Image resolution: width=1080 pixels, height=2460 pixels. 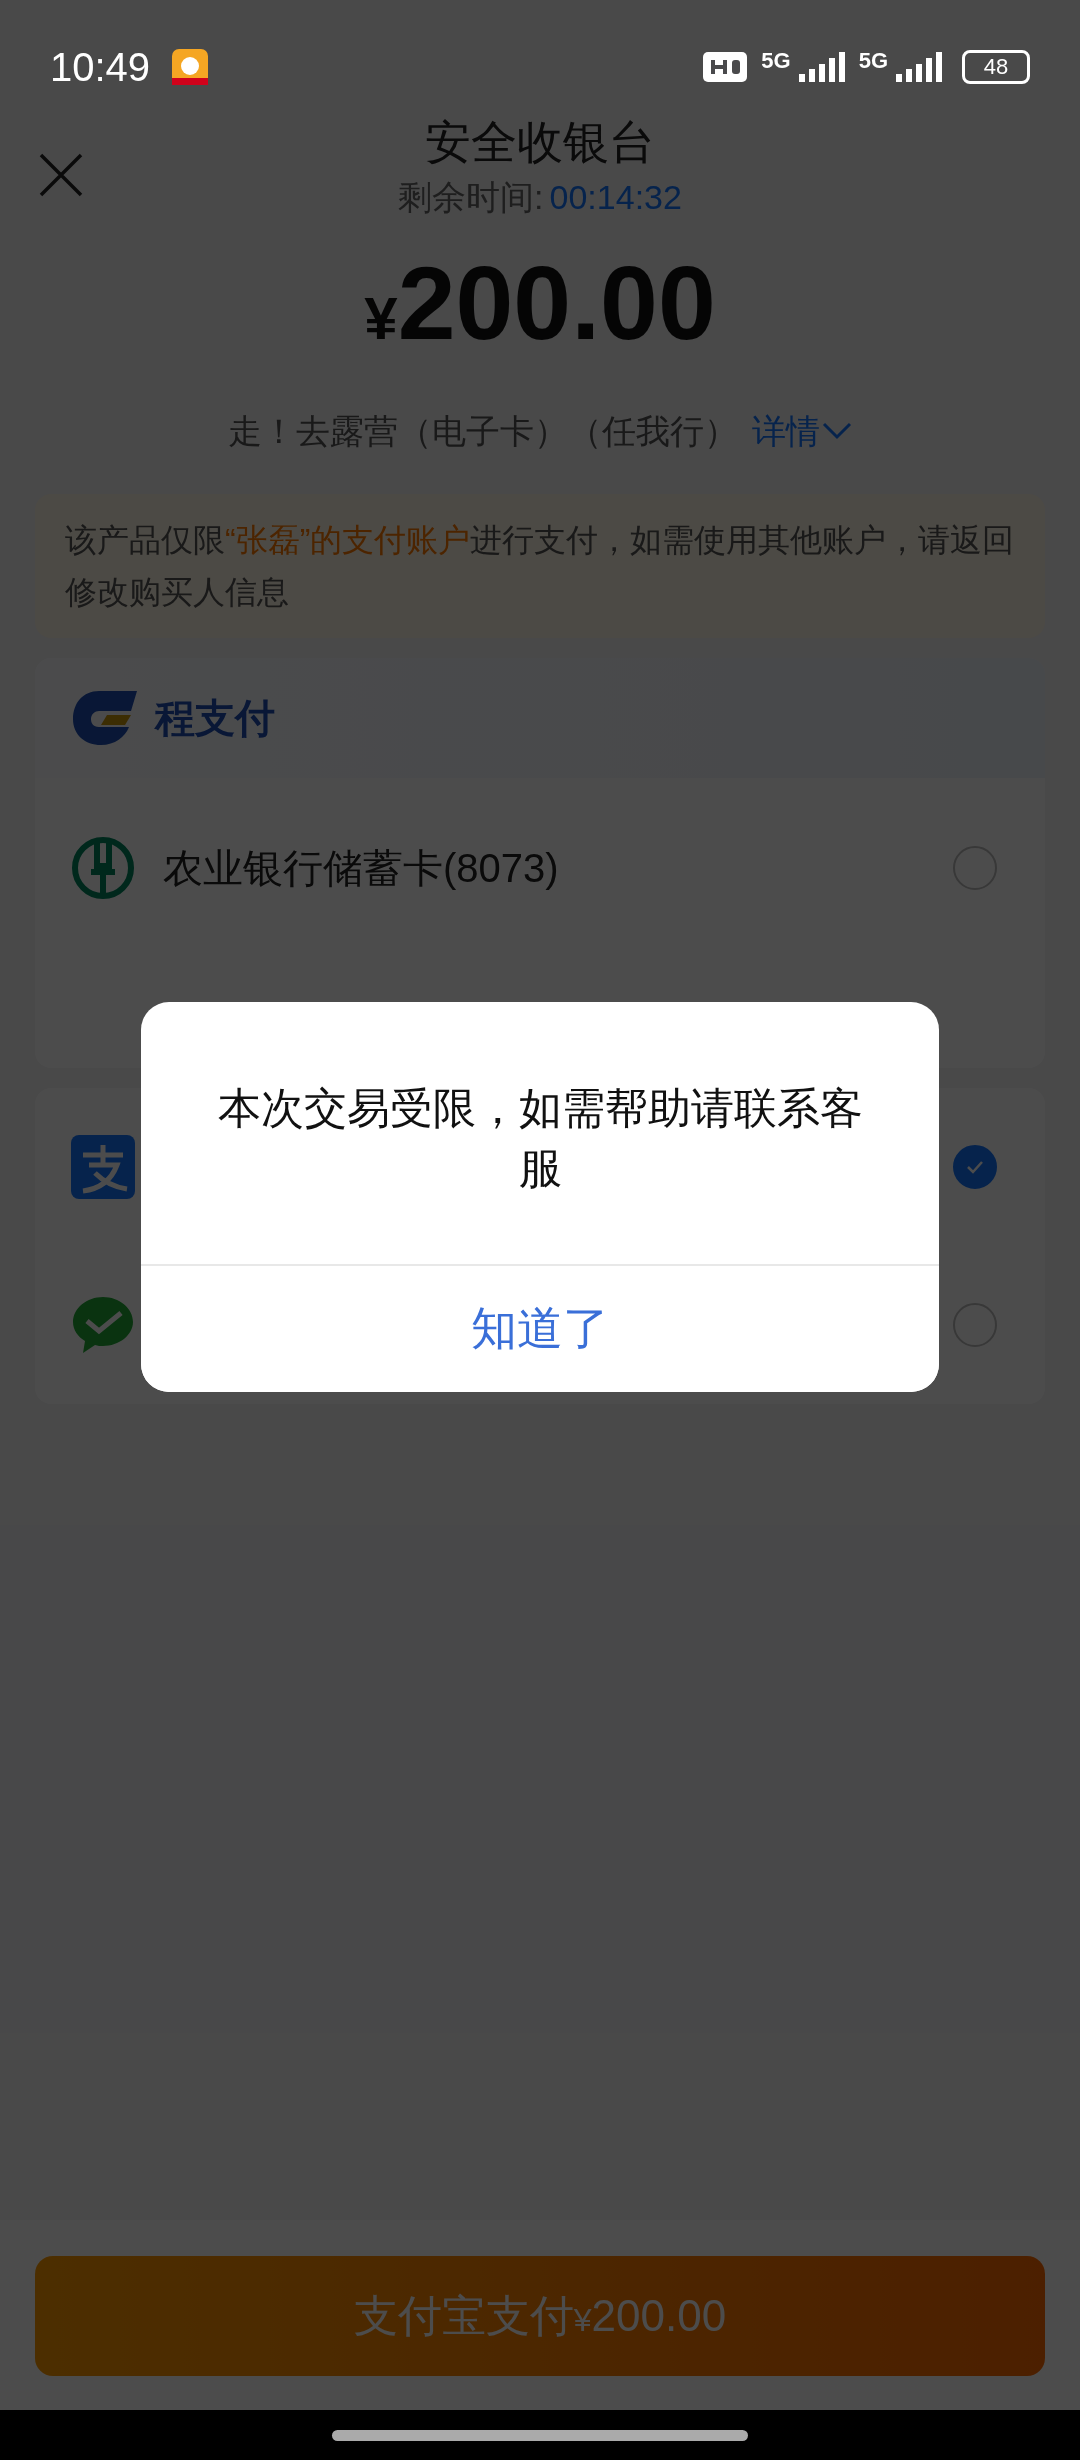 I want to click on dialog-ok-button: 知道了, so click(x=540, y=1328).